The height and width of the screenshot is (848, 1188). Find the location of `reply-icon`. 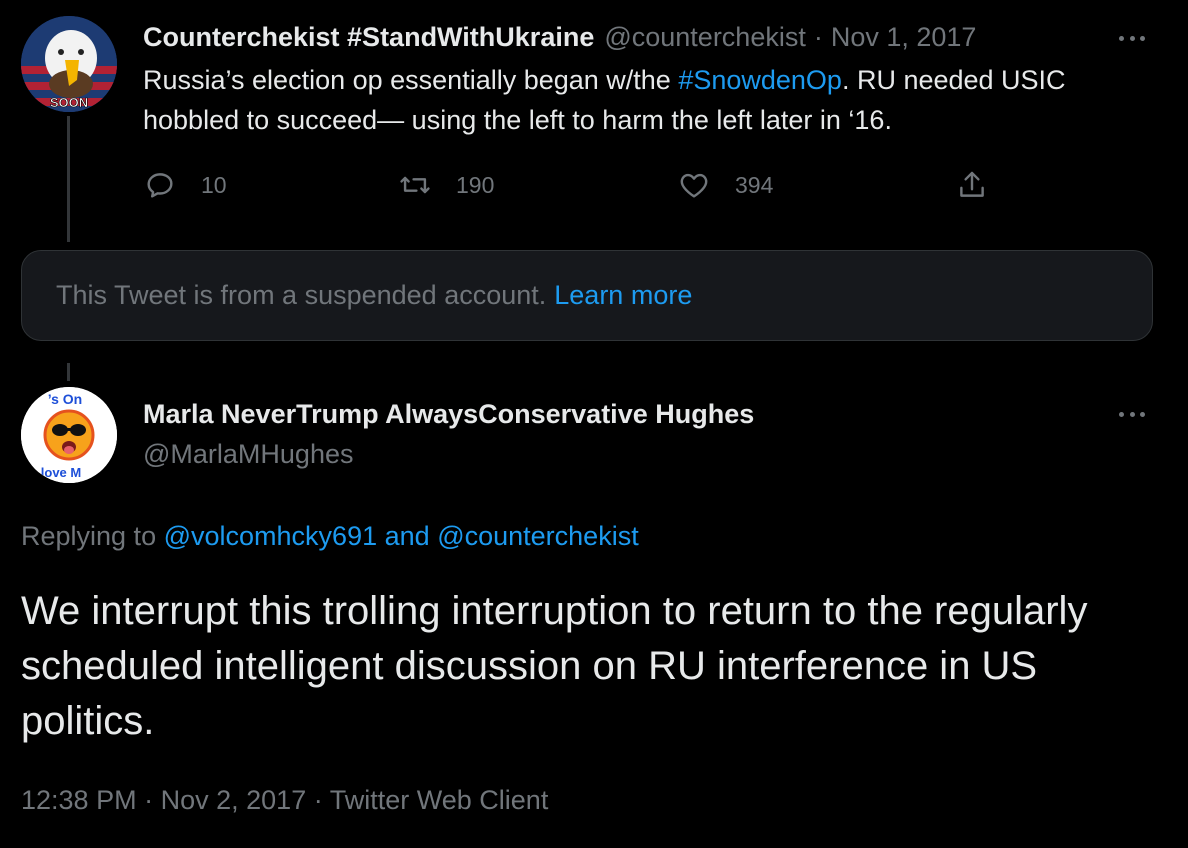

reply-icon is located at coordinates (160, 185).